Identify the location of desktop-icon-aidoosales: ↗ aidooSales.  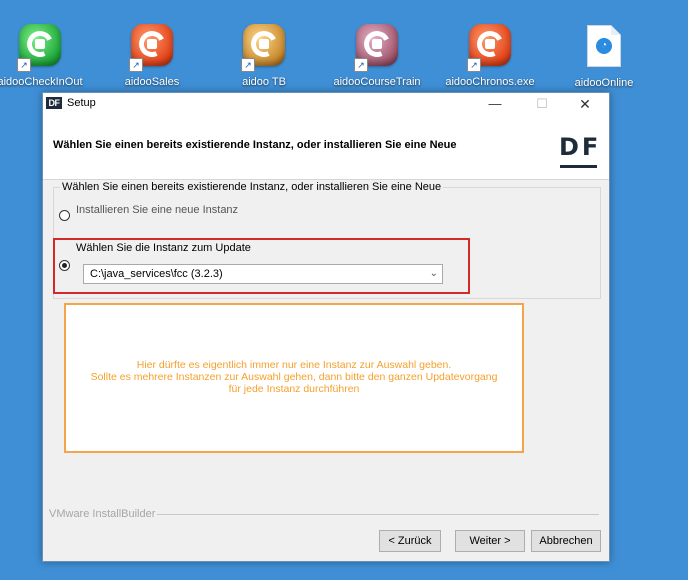
(152, 55).